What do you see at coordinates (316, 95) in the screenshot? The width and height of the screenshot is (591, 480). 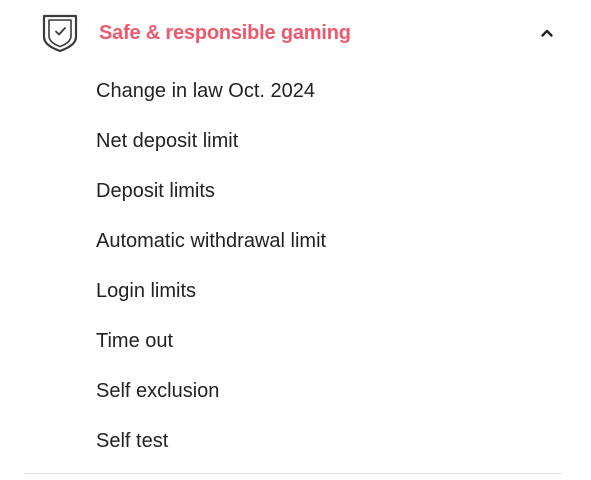 I see `menu-item-change-in-law: Change in law Oct. 2024` at bounding box center [316, 95].